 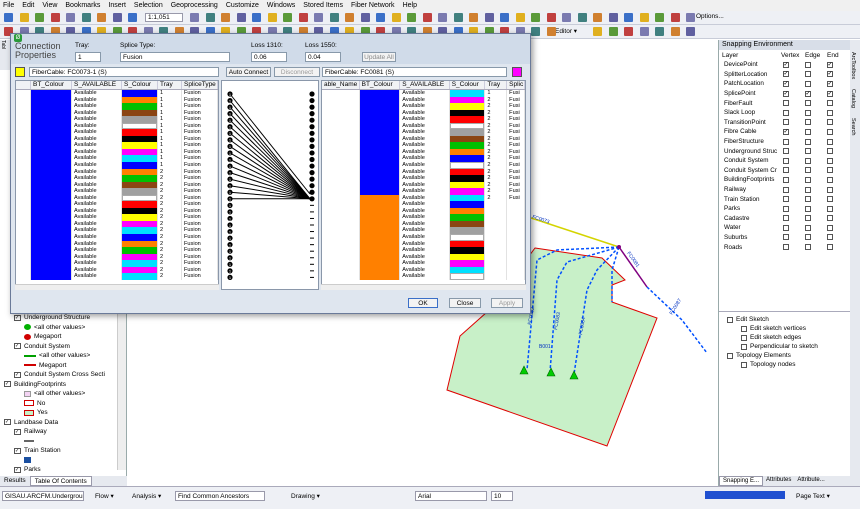 I want to click on flow-menu: Flow ▾, so click(x=104, y=496).